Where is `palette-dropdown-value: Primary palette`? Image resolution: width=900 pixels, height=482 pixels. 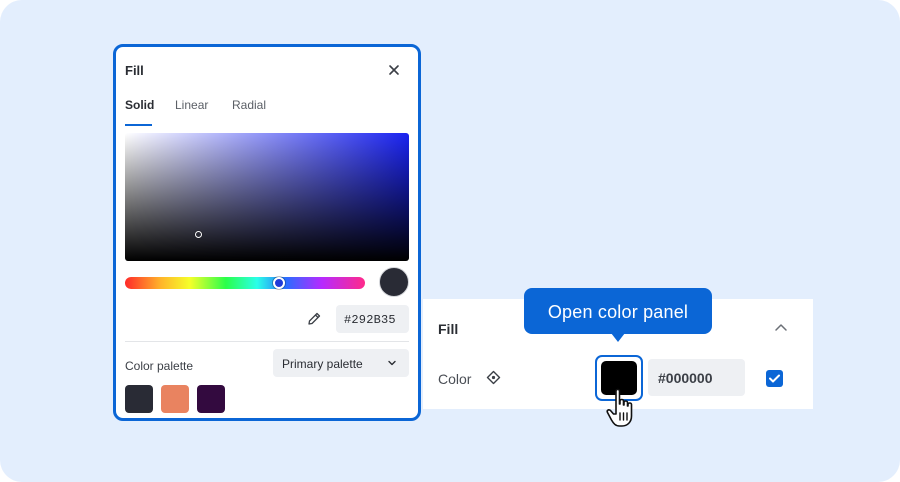
palette-dropdown-value: Primary palette is located at coordinates (322, 364).